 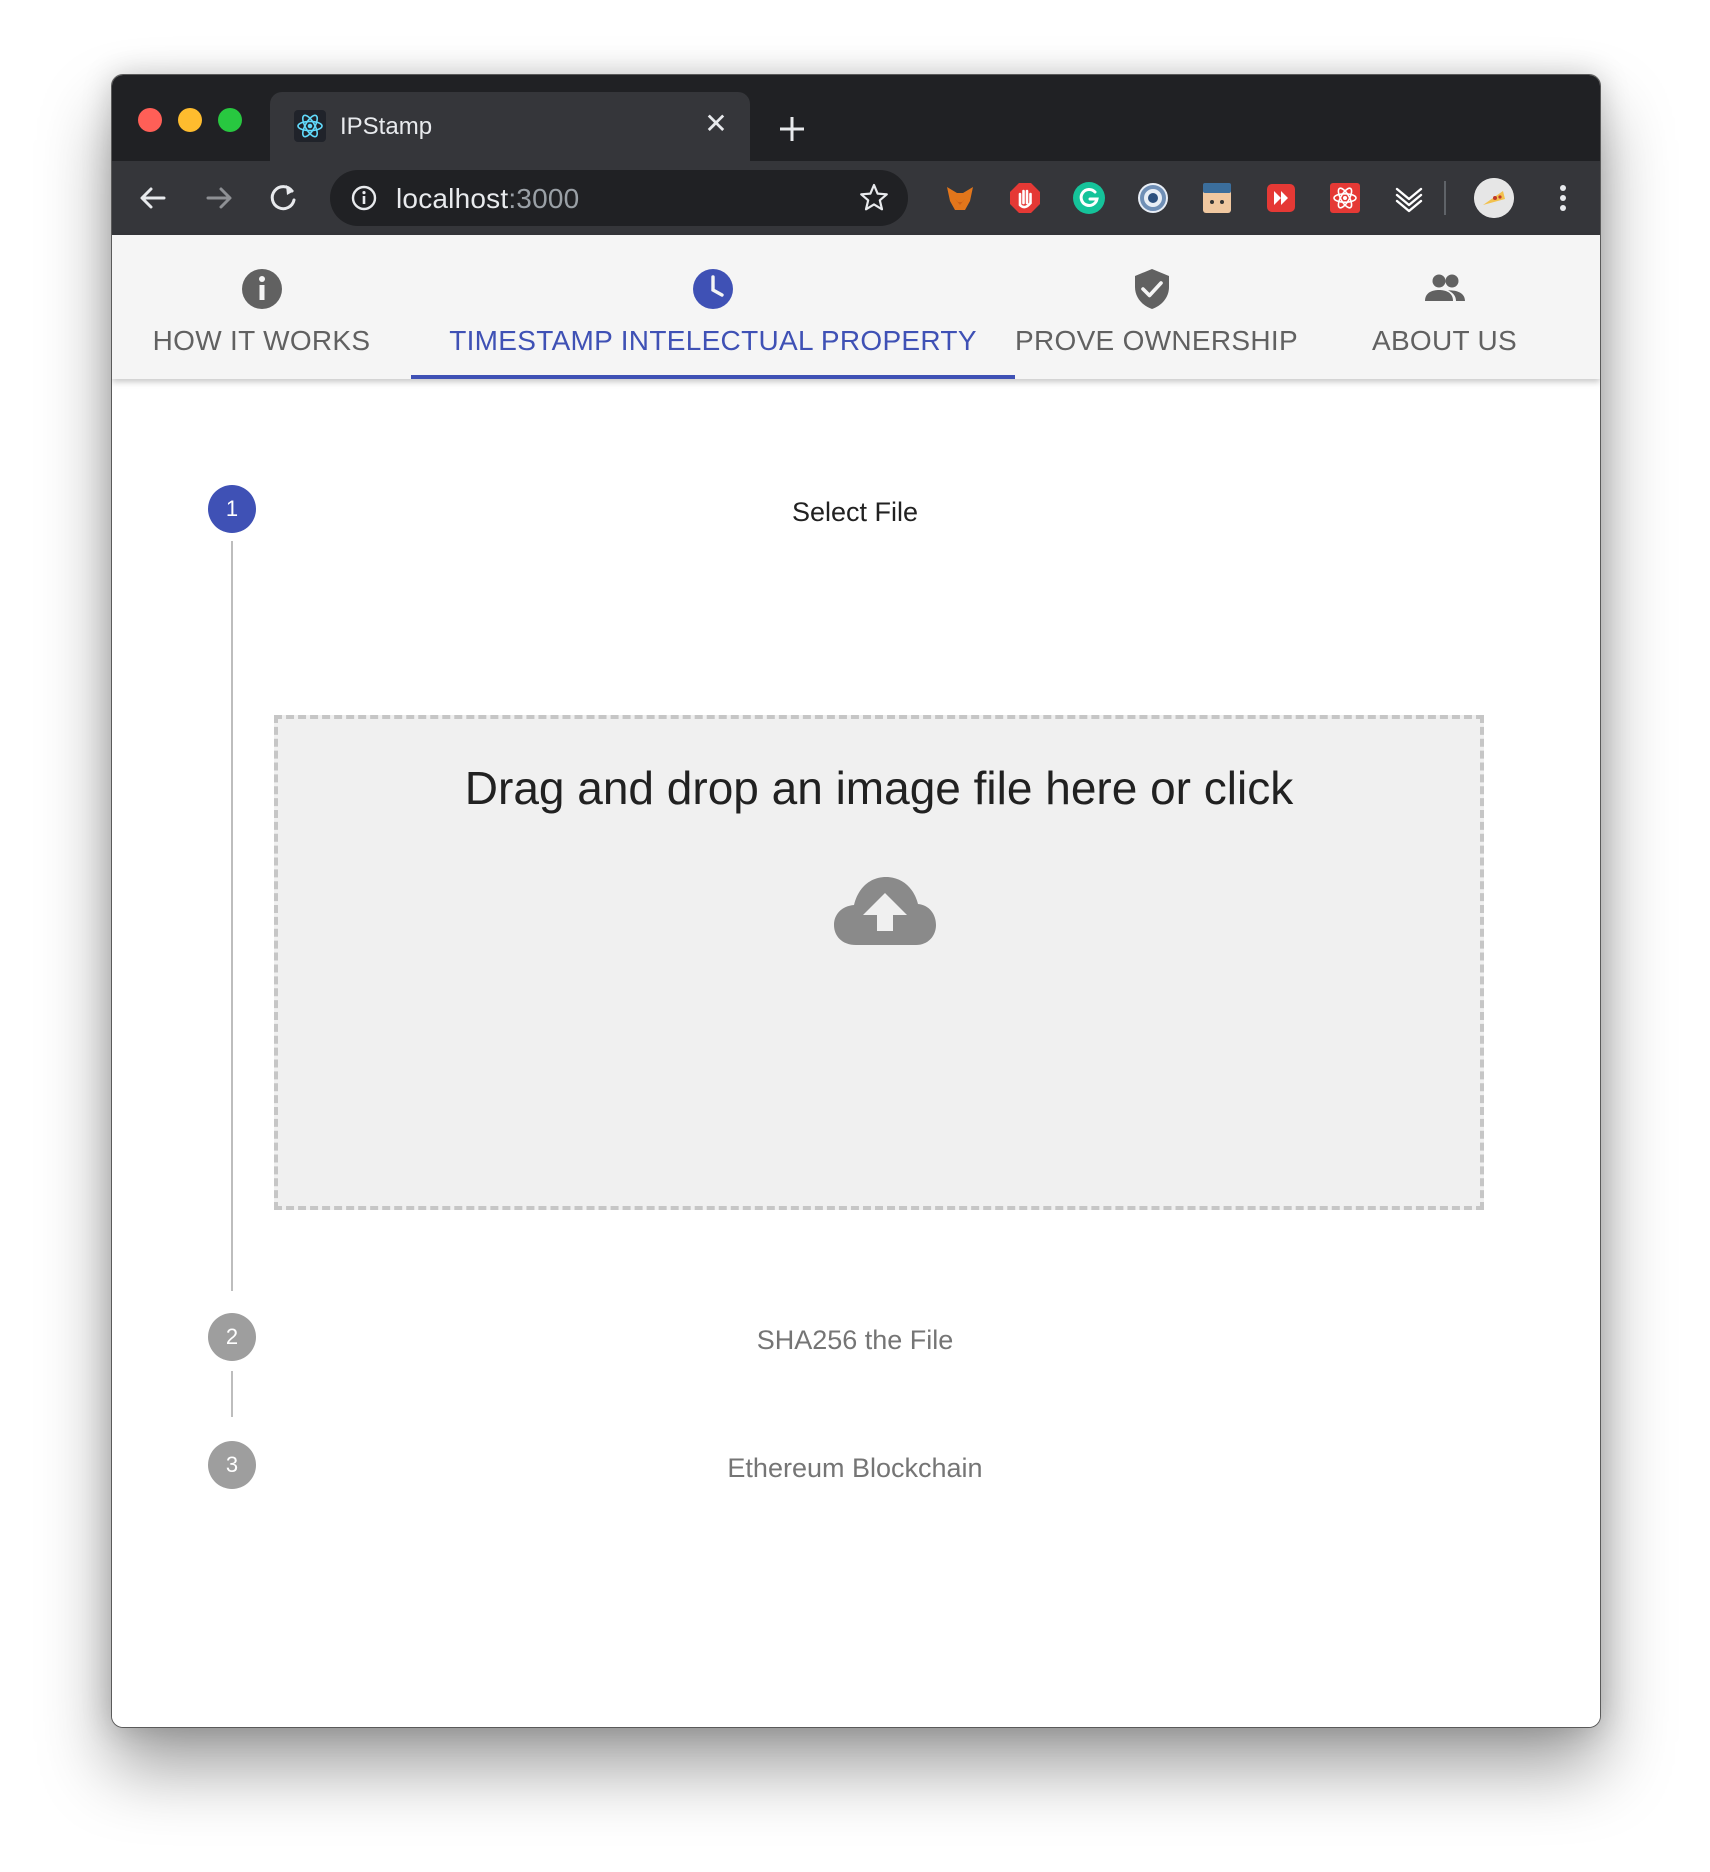 I want to click on close-window-button, so click(x=150, y=120).